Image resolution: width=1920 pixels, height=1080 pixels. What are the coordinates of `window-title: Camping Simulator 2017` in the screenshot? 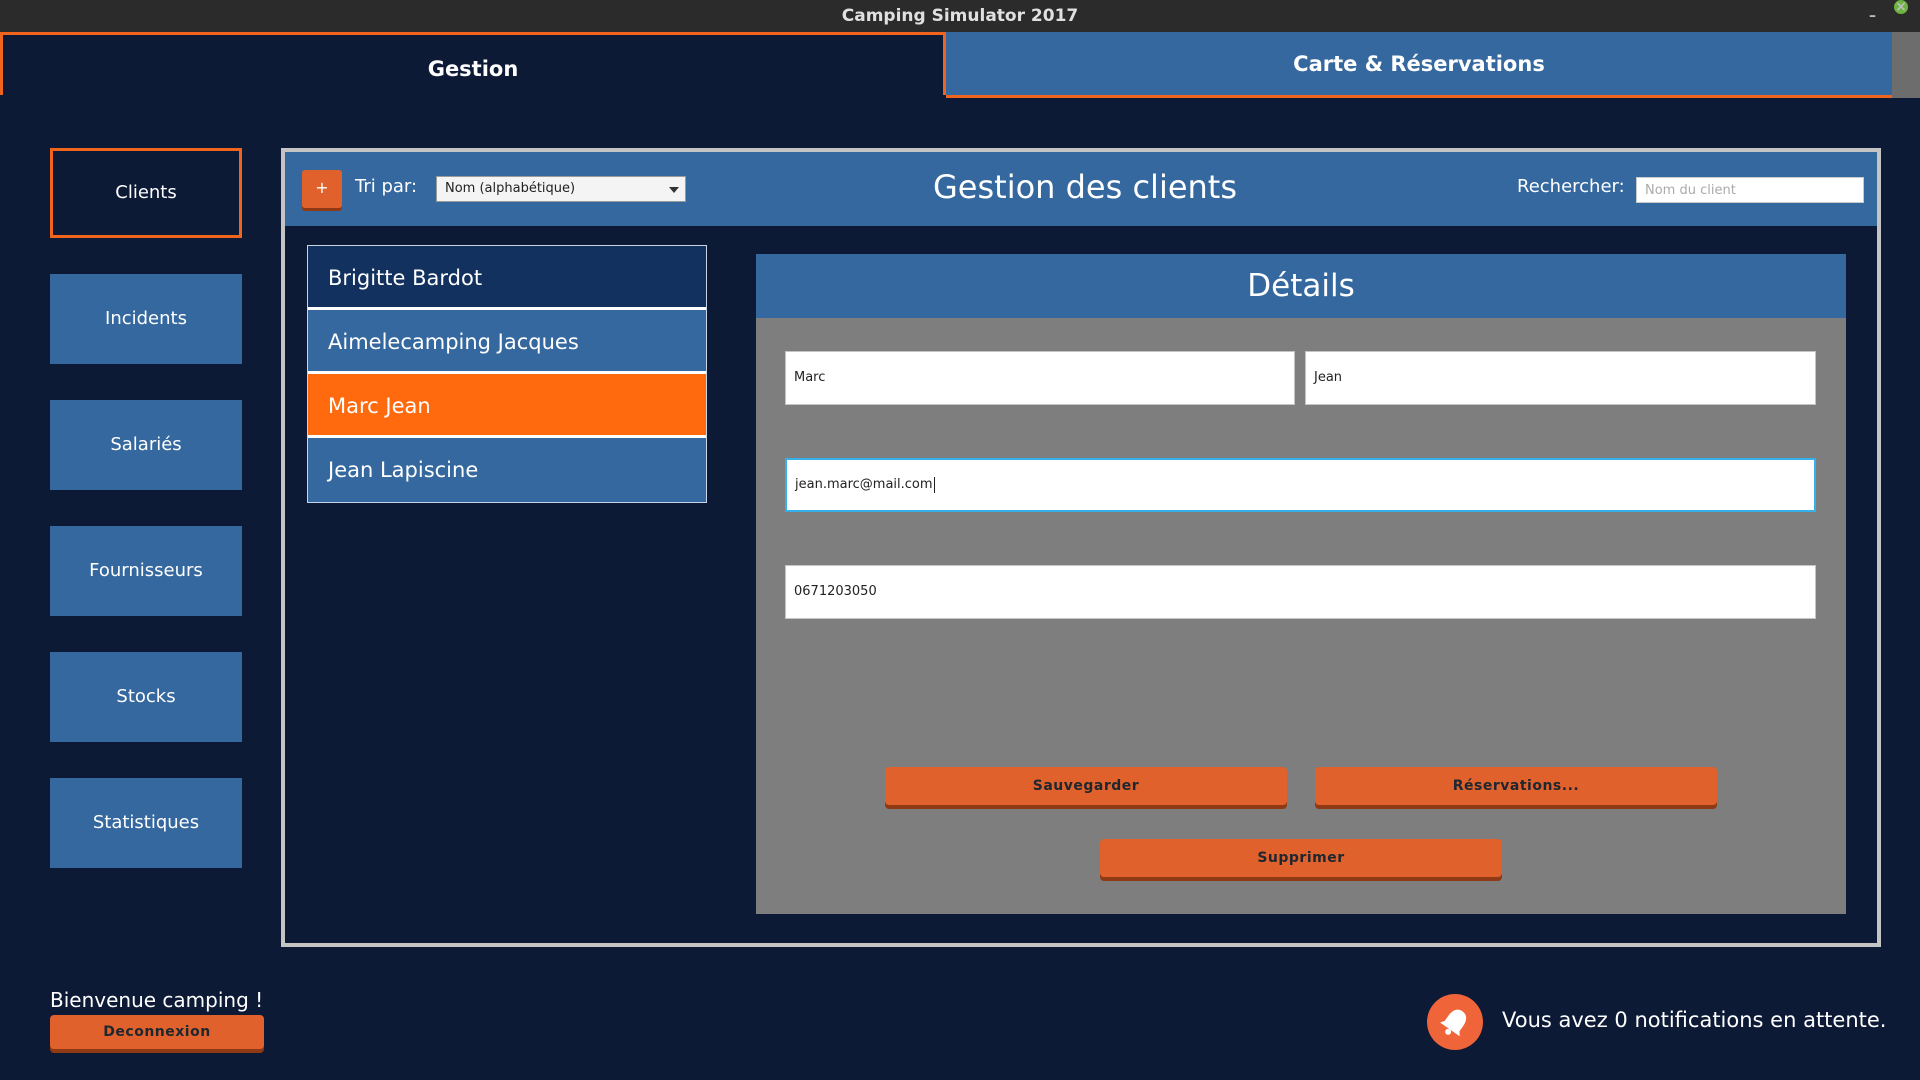 It's located at (960, 16).